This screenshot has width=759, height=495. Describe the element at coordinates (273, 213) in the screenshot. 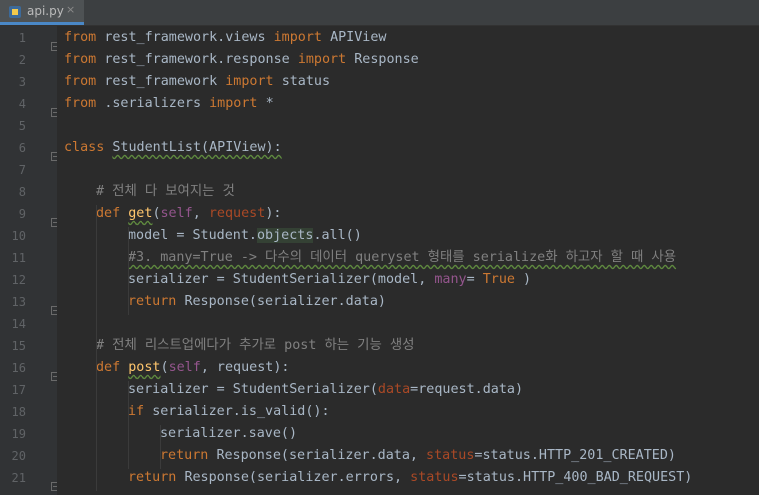

I see `code-token: ):` at that location.